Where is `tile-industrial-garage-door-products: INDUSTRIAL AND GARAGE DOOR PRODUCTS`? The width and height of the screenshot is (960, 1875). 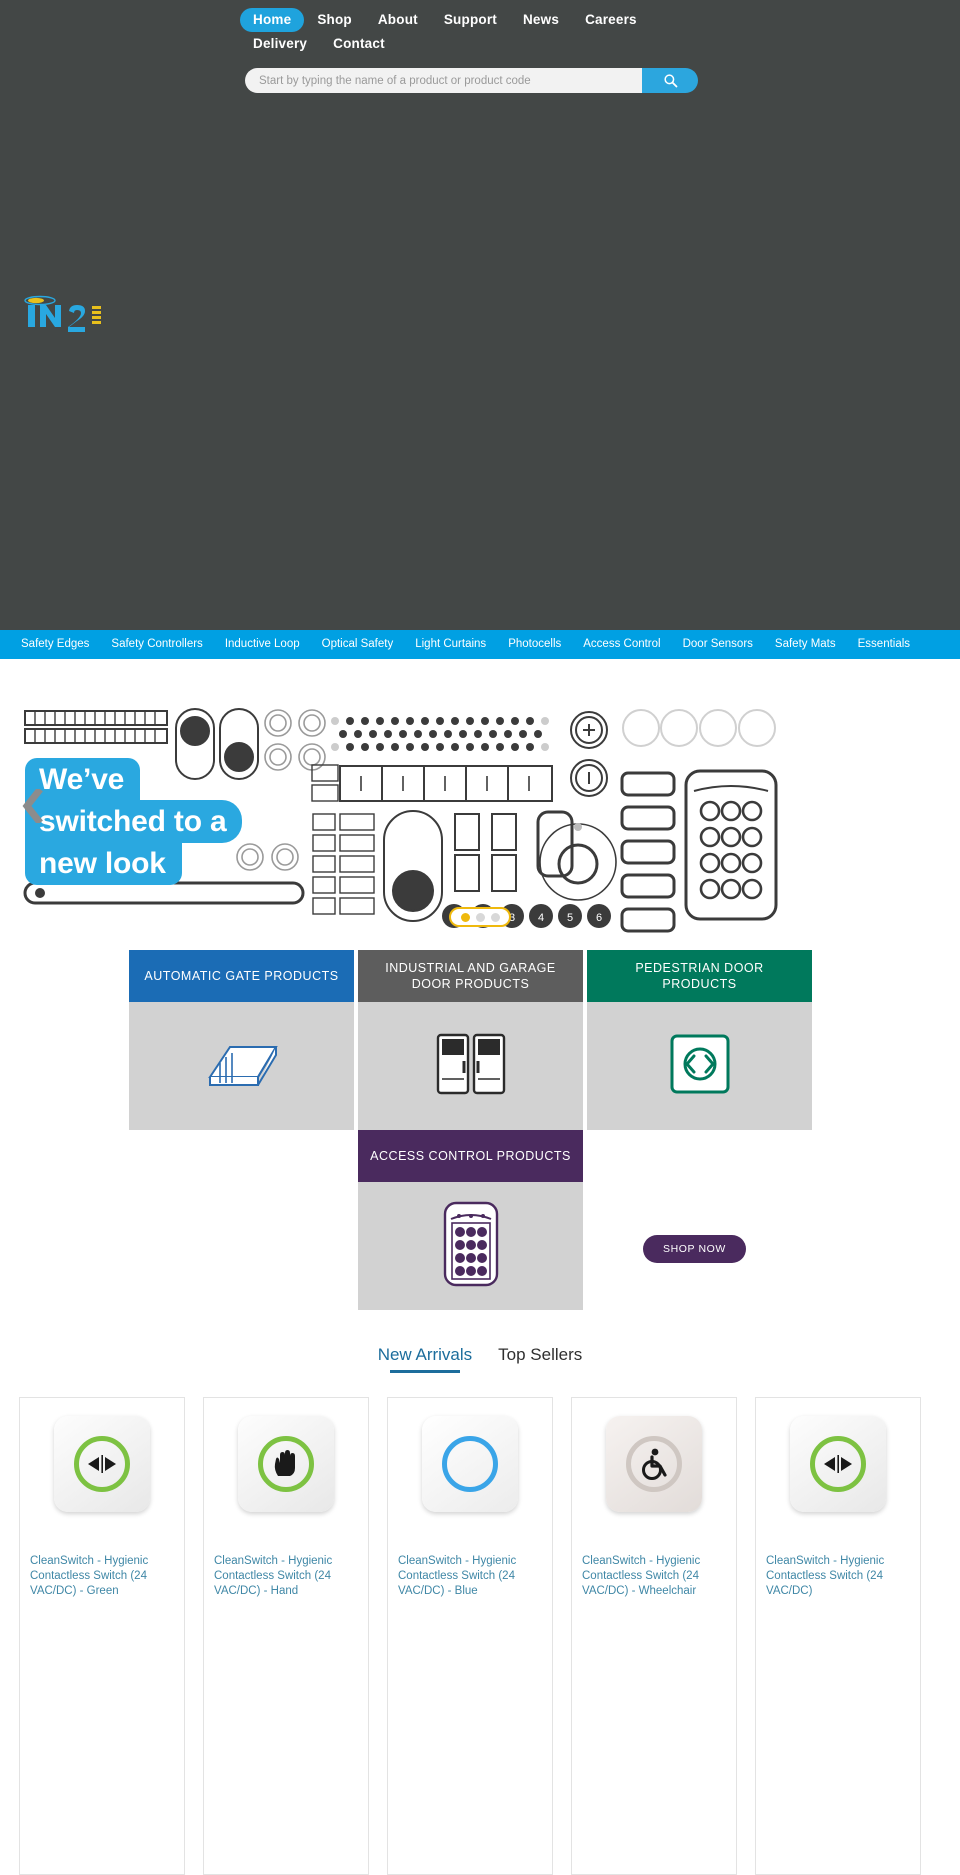
tile-industrial-garage-door-products: INDUSTRIAL AND GARAGE DOOR PRODUCTS is located at coordinates (470, 1040).